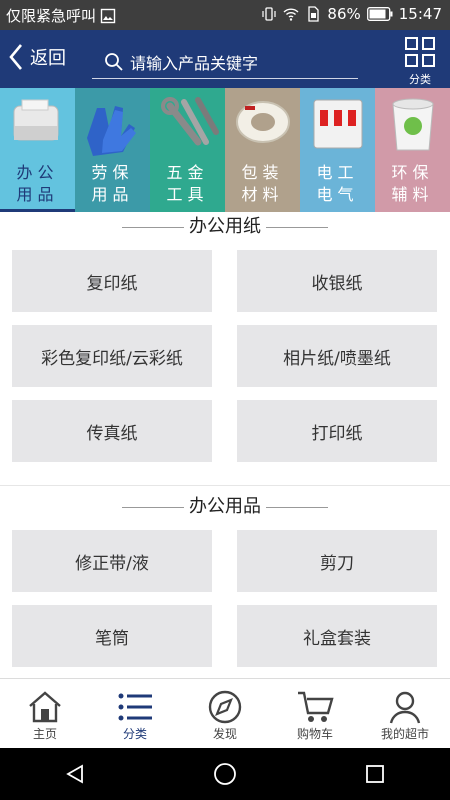  I want to click on bottom-tabbar: 主页 分类 发现 购物车 我的超市, so click(225, 713).